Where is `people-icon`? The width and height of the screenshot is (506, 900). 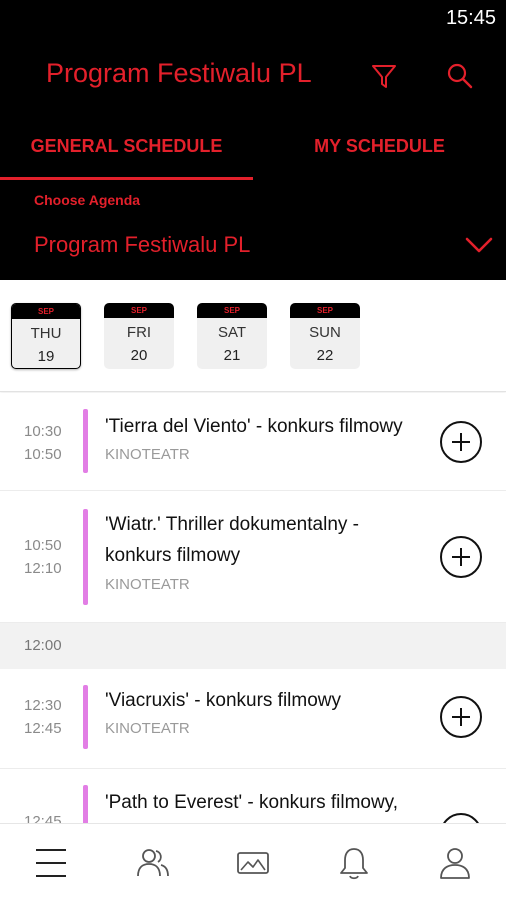 people-icon is located at coordinates (153, 863).